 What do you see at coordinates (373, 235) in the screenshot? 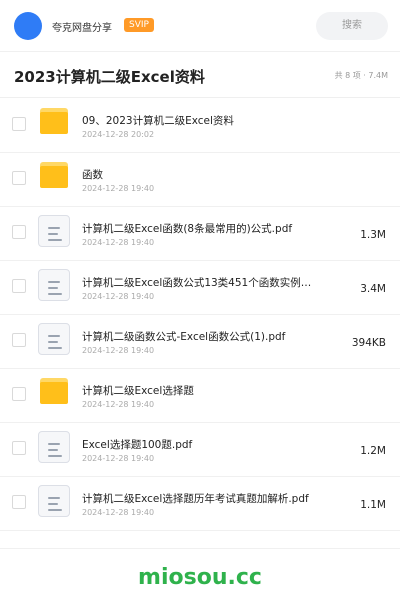
I see `item-size: 1.3M` at bounding box center [373, 235].